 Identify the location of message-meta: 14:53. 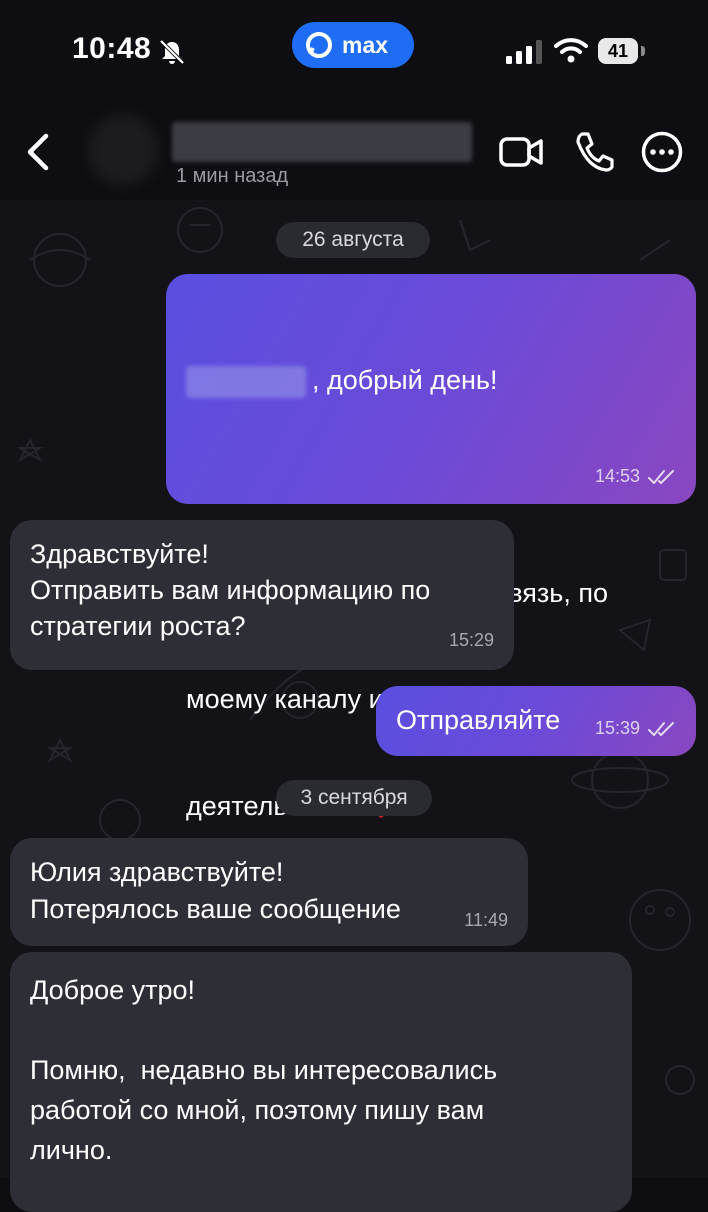
(636, 476).